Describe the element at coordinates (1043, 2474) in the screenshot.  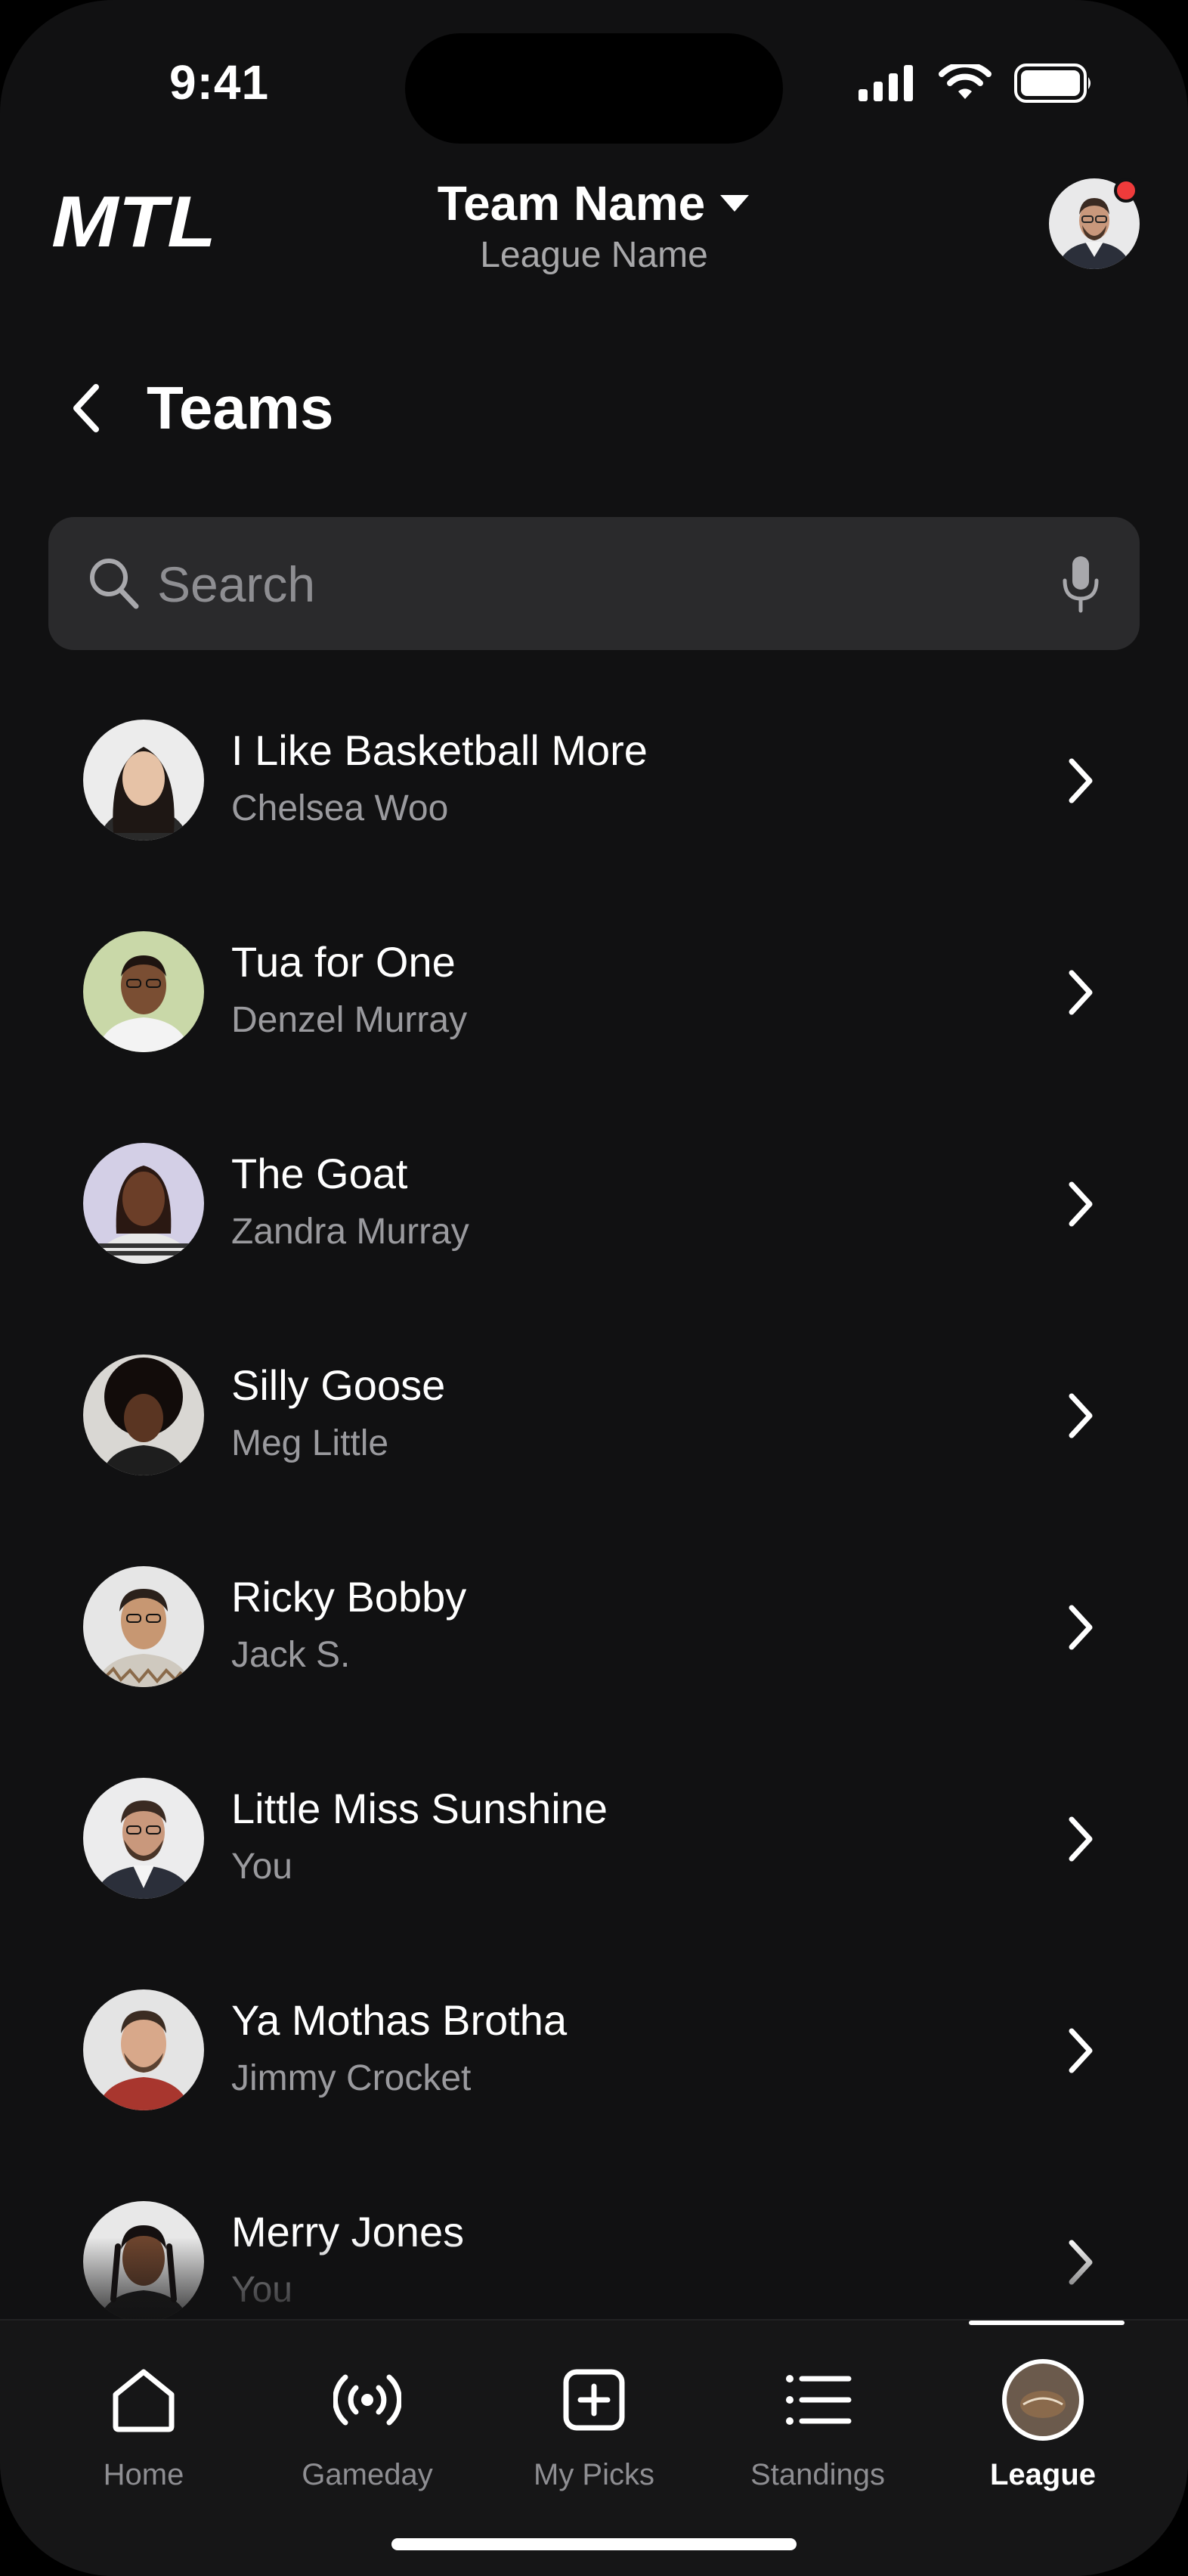
I see `tab-label: League` at that location.